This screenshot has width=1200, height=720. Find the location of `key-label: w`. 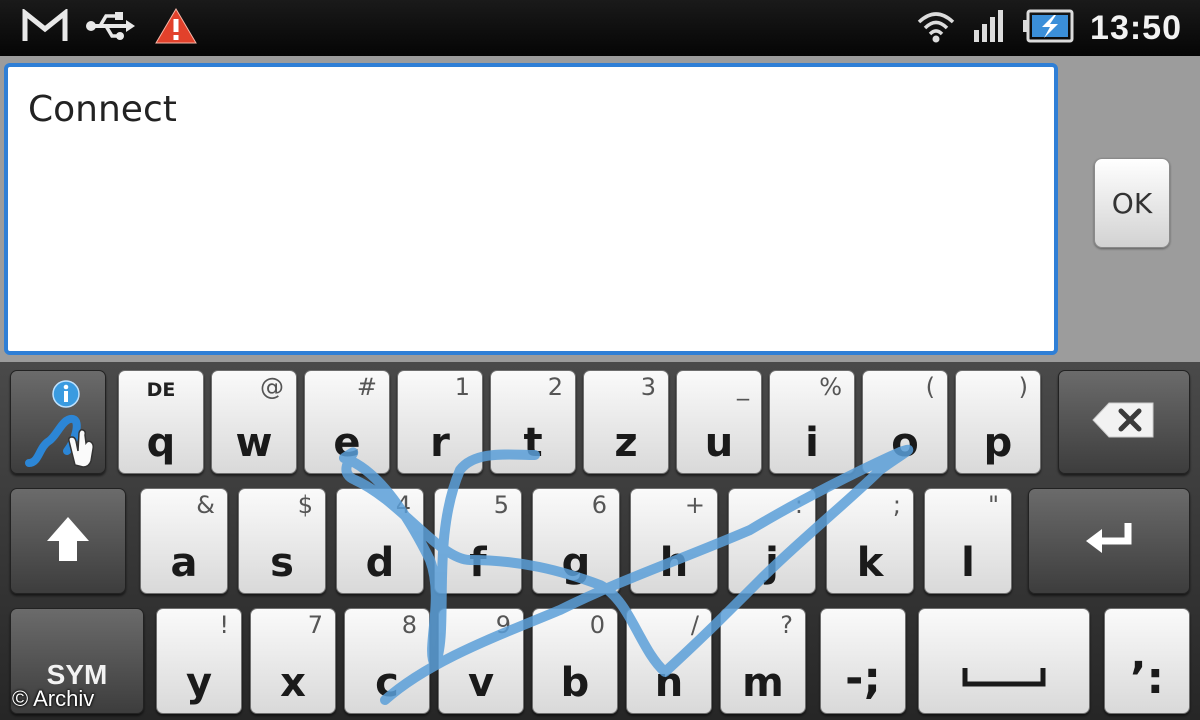

key-label: w is located at coordinates (254, 443).